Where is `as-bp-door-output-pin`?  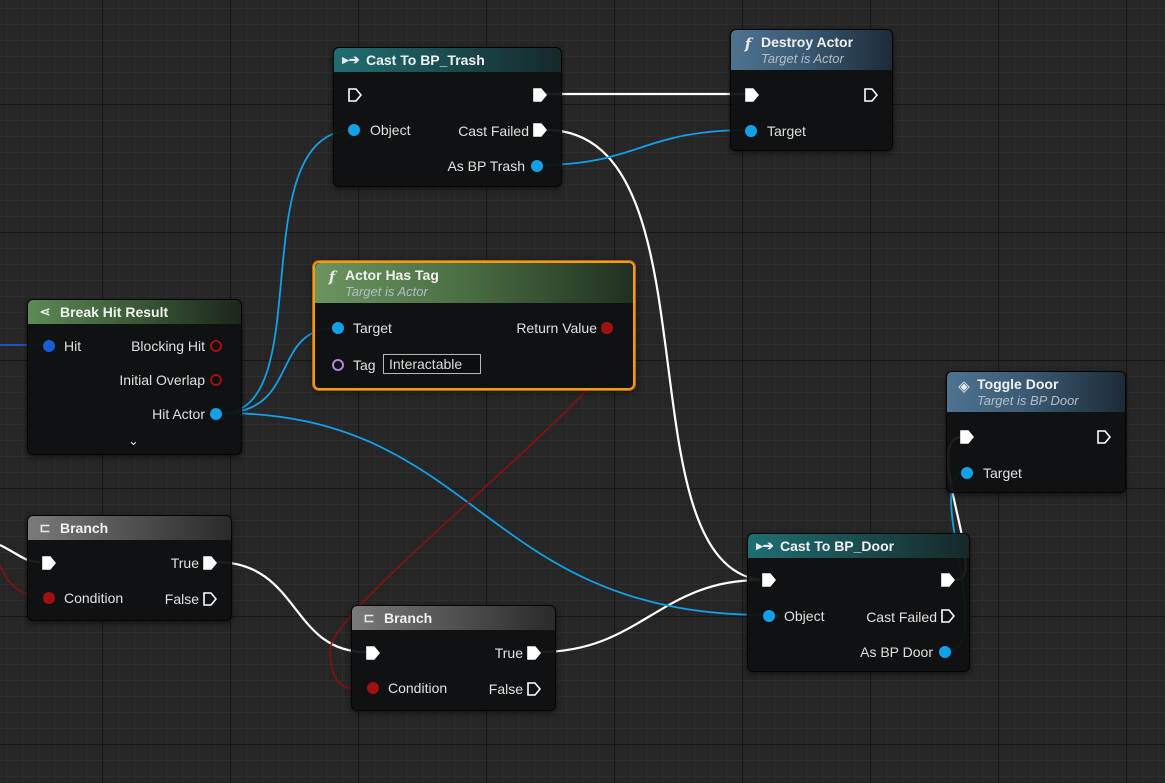 as-bp-door-output-pin is located at coordinates (945, 652).